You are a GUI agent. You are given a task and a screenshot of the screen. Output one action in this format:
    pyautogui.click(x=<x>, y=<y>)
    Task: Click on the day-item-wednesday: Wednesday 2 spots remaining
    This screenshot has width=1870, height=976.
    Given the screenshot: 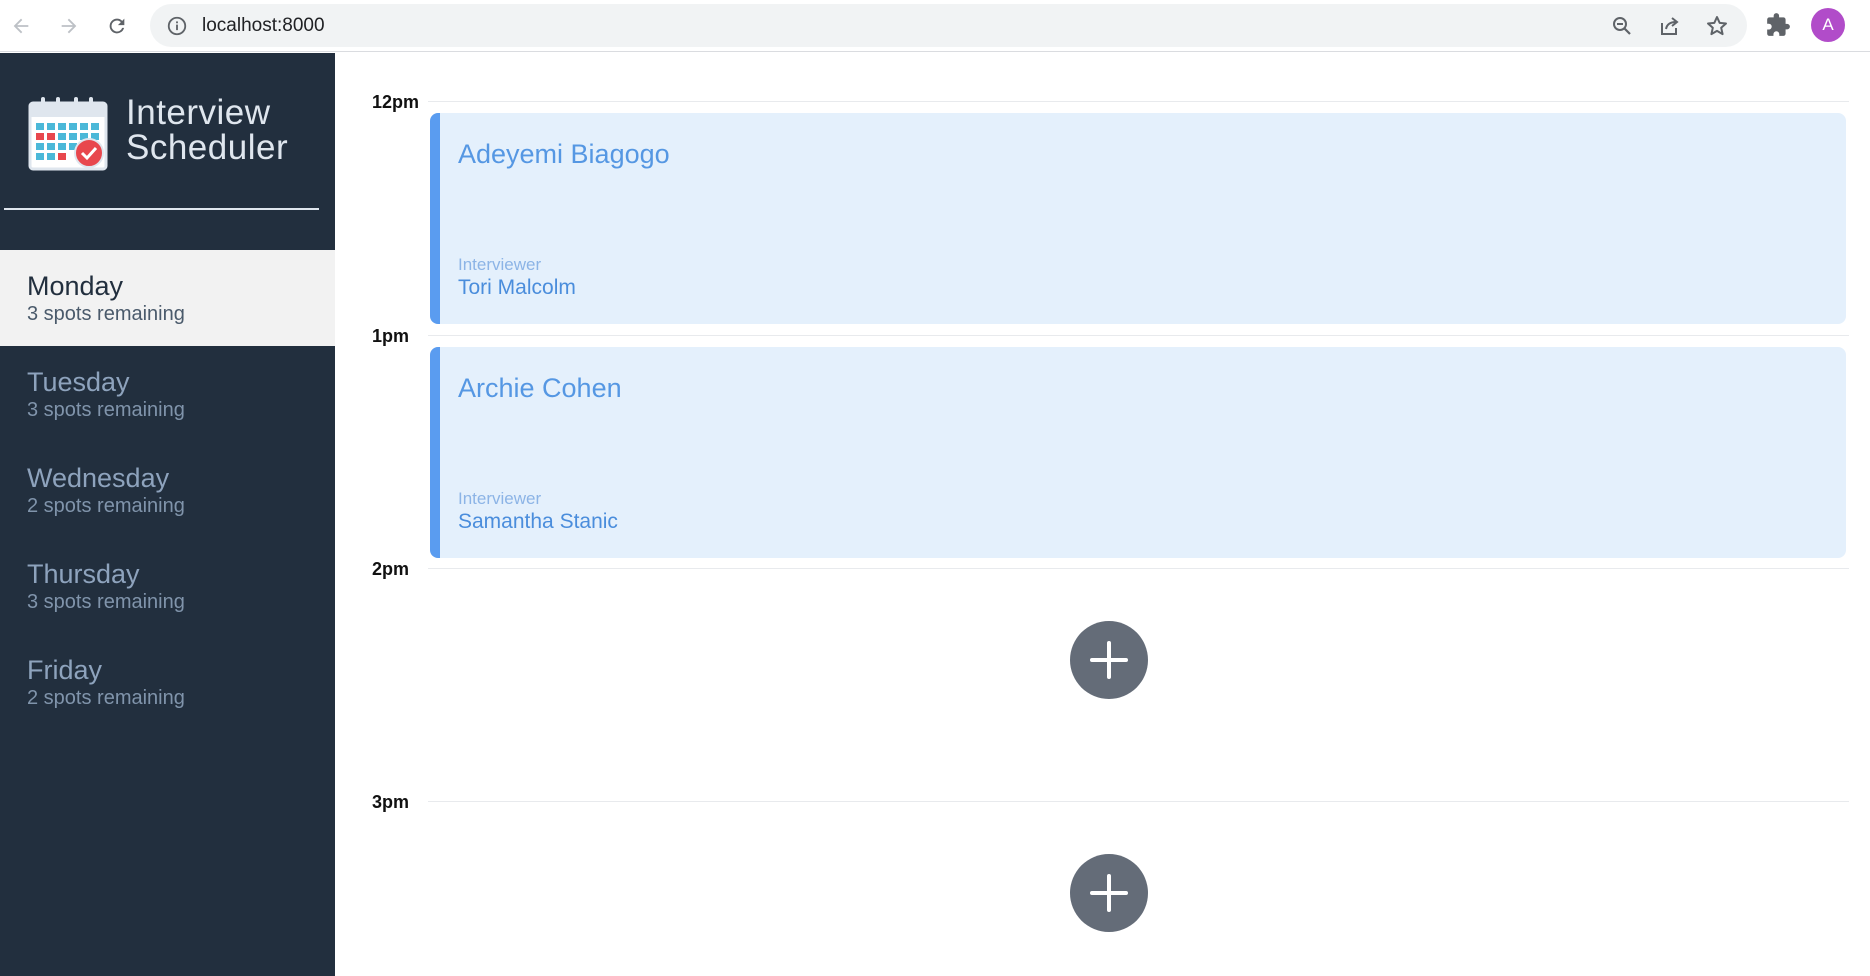 What is the action you would take?
    pyautogui.click(x=167, y=490)
    